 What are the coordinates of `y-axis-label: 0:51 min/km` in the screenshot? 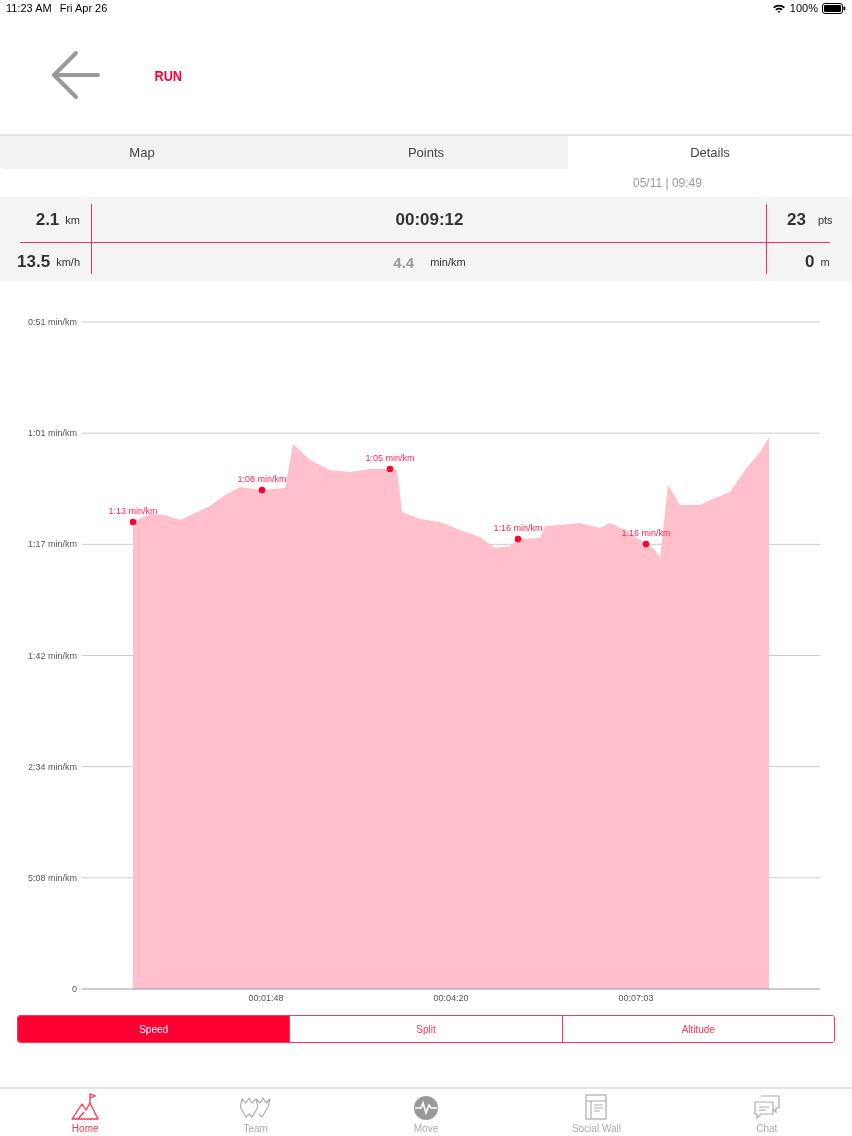 It's located at (52, 322).